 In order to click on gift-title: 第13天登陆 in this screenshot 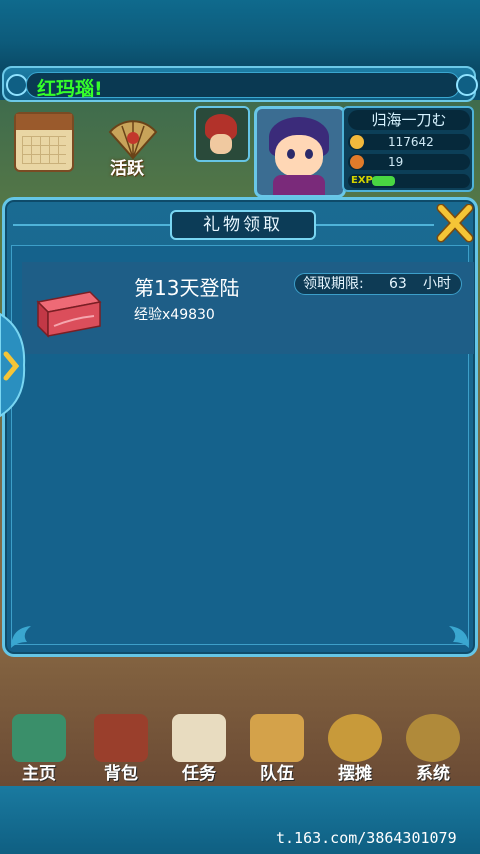, I will do `click(187, 288)`.